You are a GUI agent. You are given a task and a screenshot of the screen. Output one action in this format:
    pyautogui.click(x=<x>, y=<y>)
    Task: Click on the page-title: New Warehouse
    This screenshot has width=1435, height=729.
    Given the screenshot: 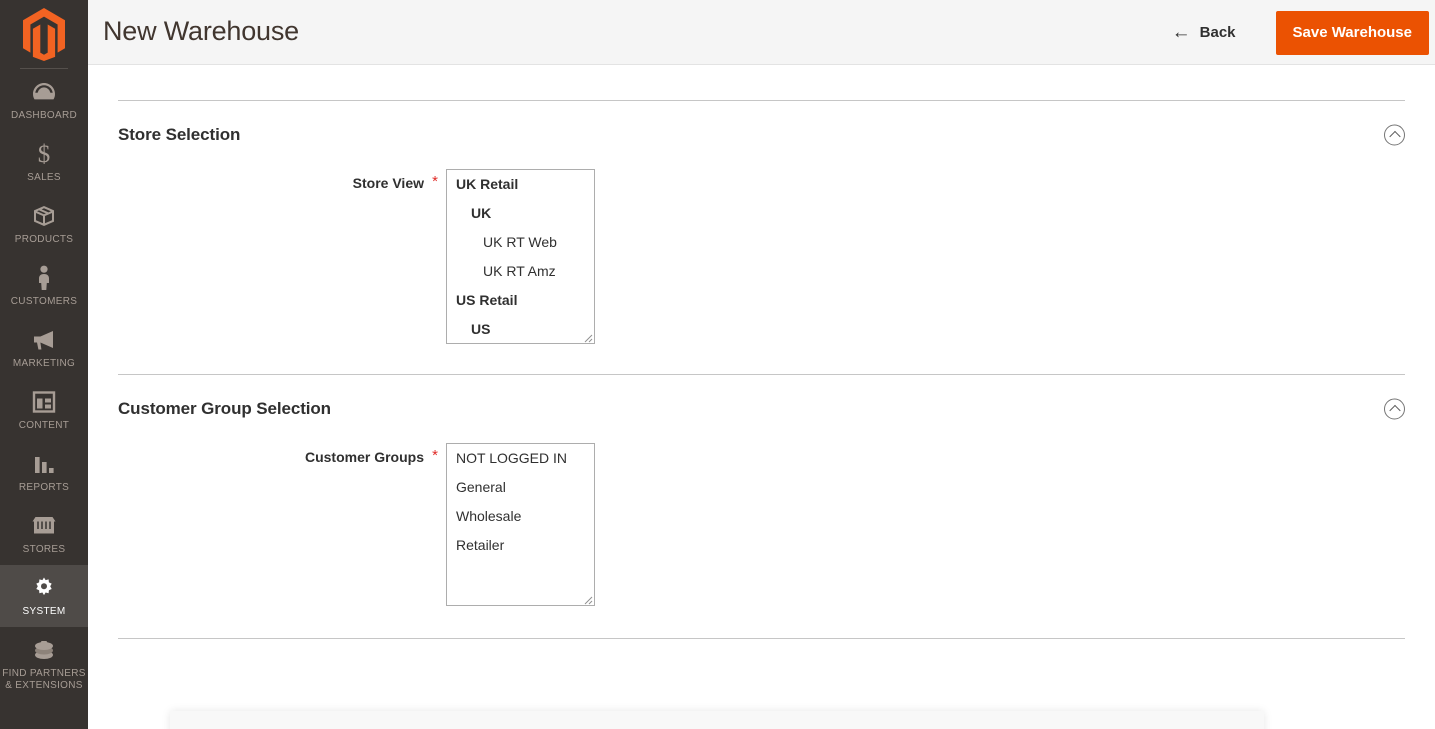 What is the action you would take?
    pyautogui.click(x=201, y=31)
    